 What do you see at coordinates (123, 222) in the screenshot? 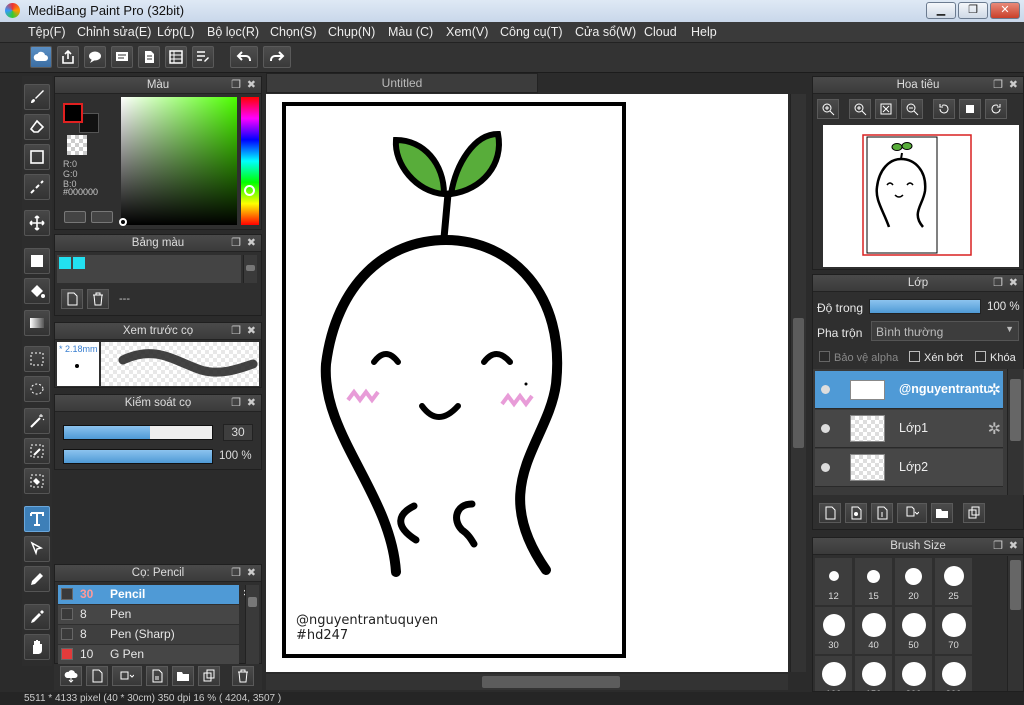
I see `color-cursor` at bounding box center [123, 222].